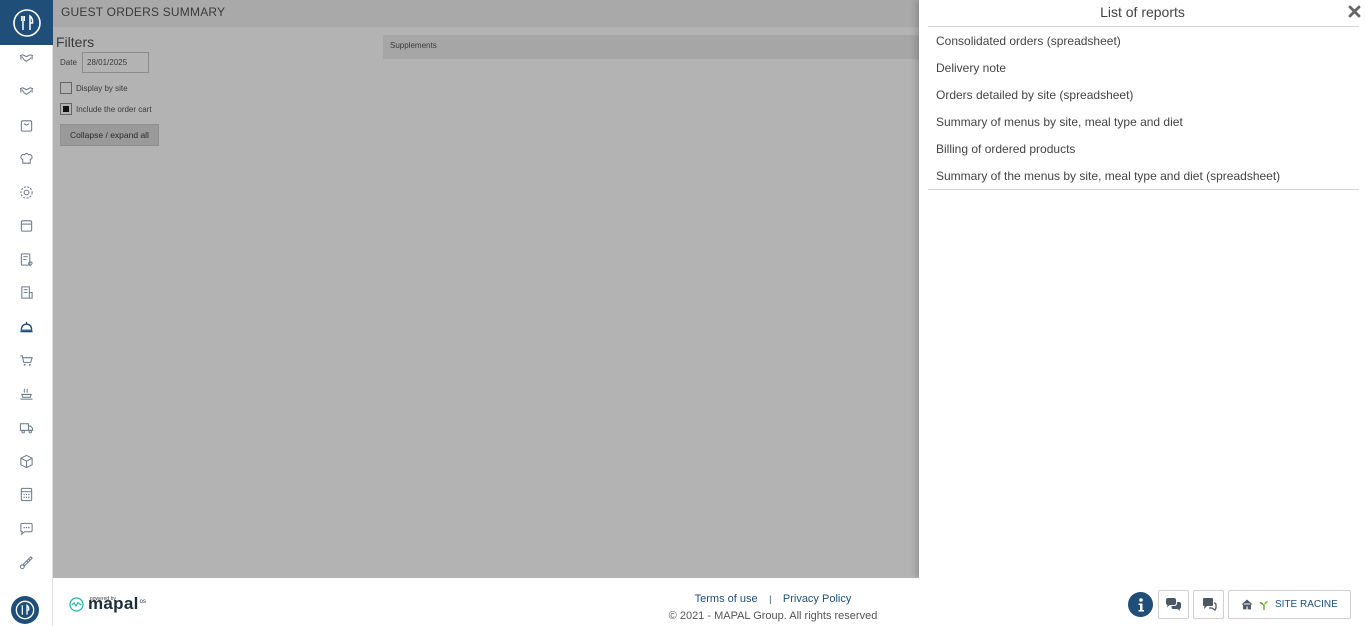  I want to click on sidebar-item-inventory, so click(26, 225).